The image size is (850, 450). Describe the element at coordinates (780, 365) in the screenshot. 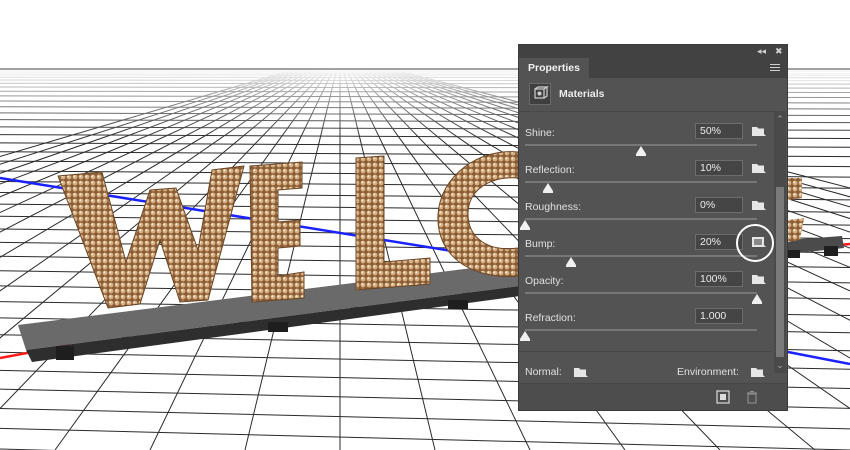

I see `scroll-down-icon: ⌄` at that location.